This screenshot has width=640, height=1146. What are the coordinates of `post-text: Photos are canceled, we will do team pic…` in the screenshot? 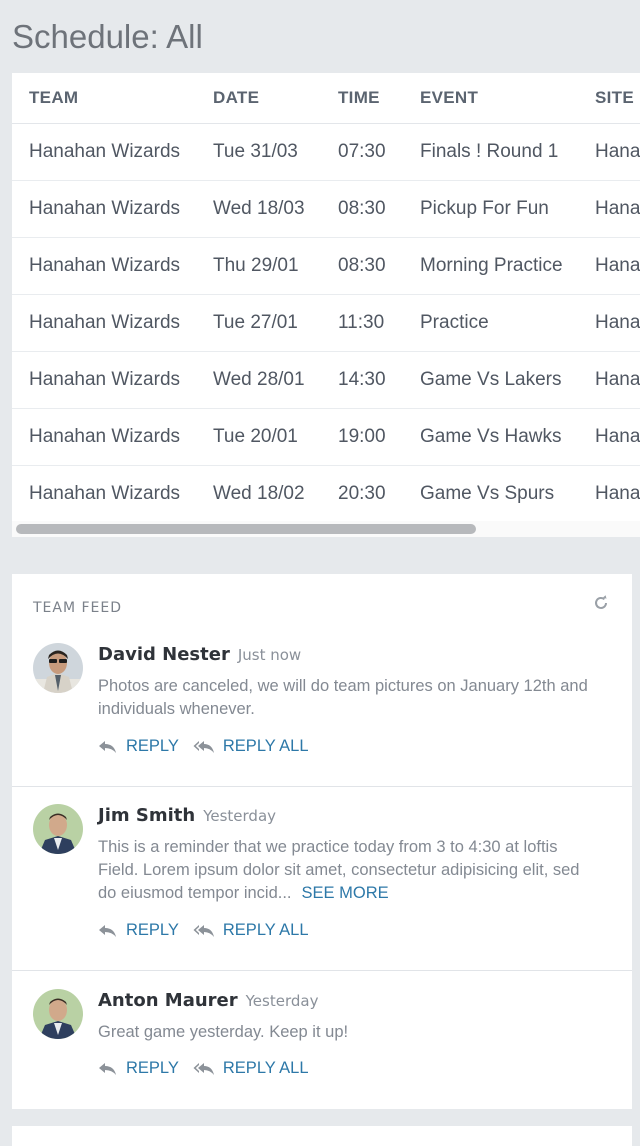 It's located at (348, 698).